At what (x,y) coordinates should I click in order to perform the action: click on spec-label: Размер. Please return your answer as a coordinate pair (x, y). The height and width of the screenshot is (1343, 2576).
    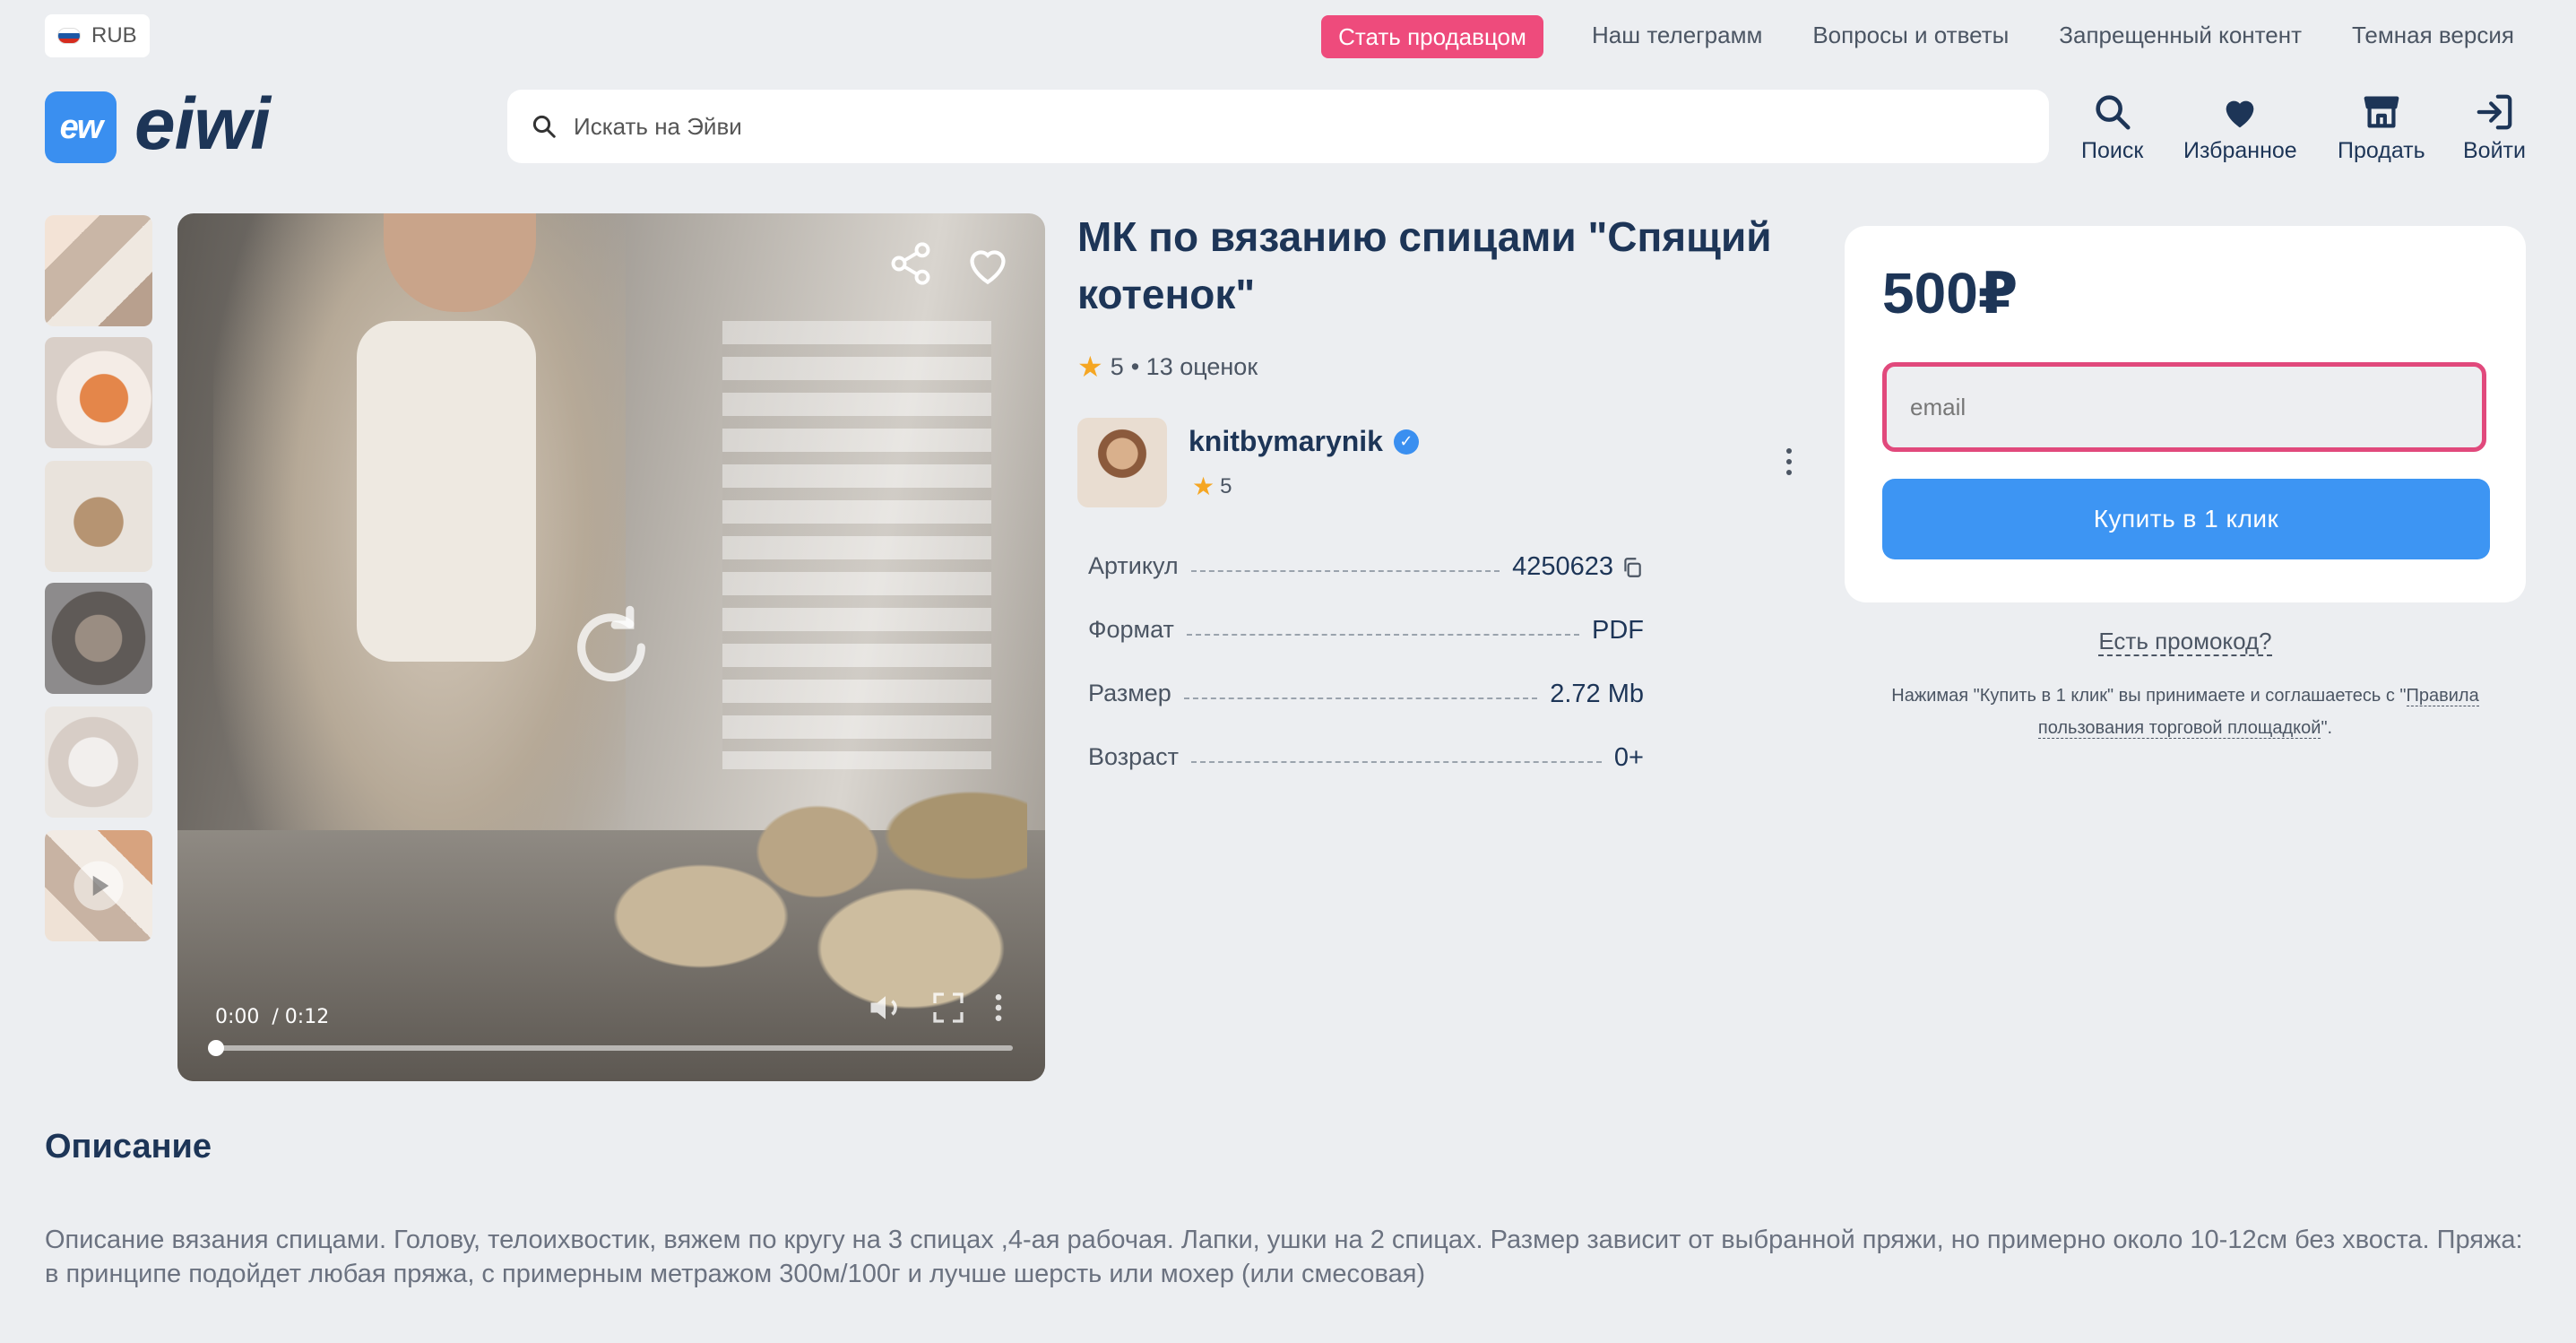
    Looking at the image, I should click on (1129, 693).